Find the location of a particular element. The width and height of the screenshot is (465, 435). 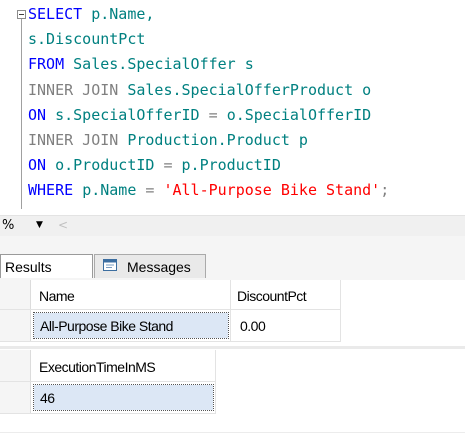

sql-token: Sales.SpecialOffer s is located at coordinates (163, 64).